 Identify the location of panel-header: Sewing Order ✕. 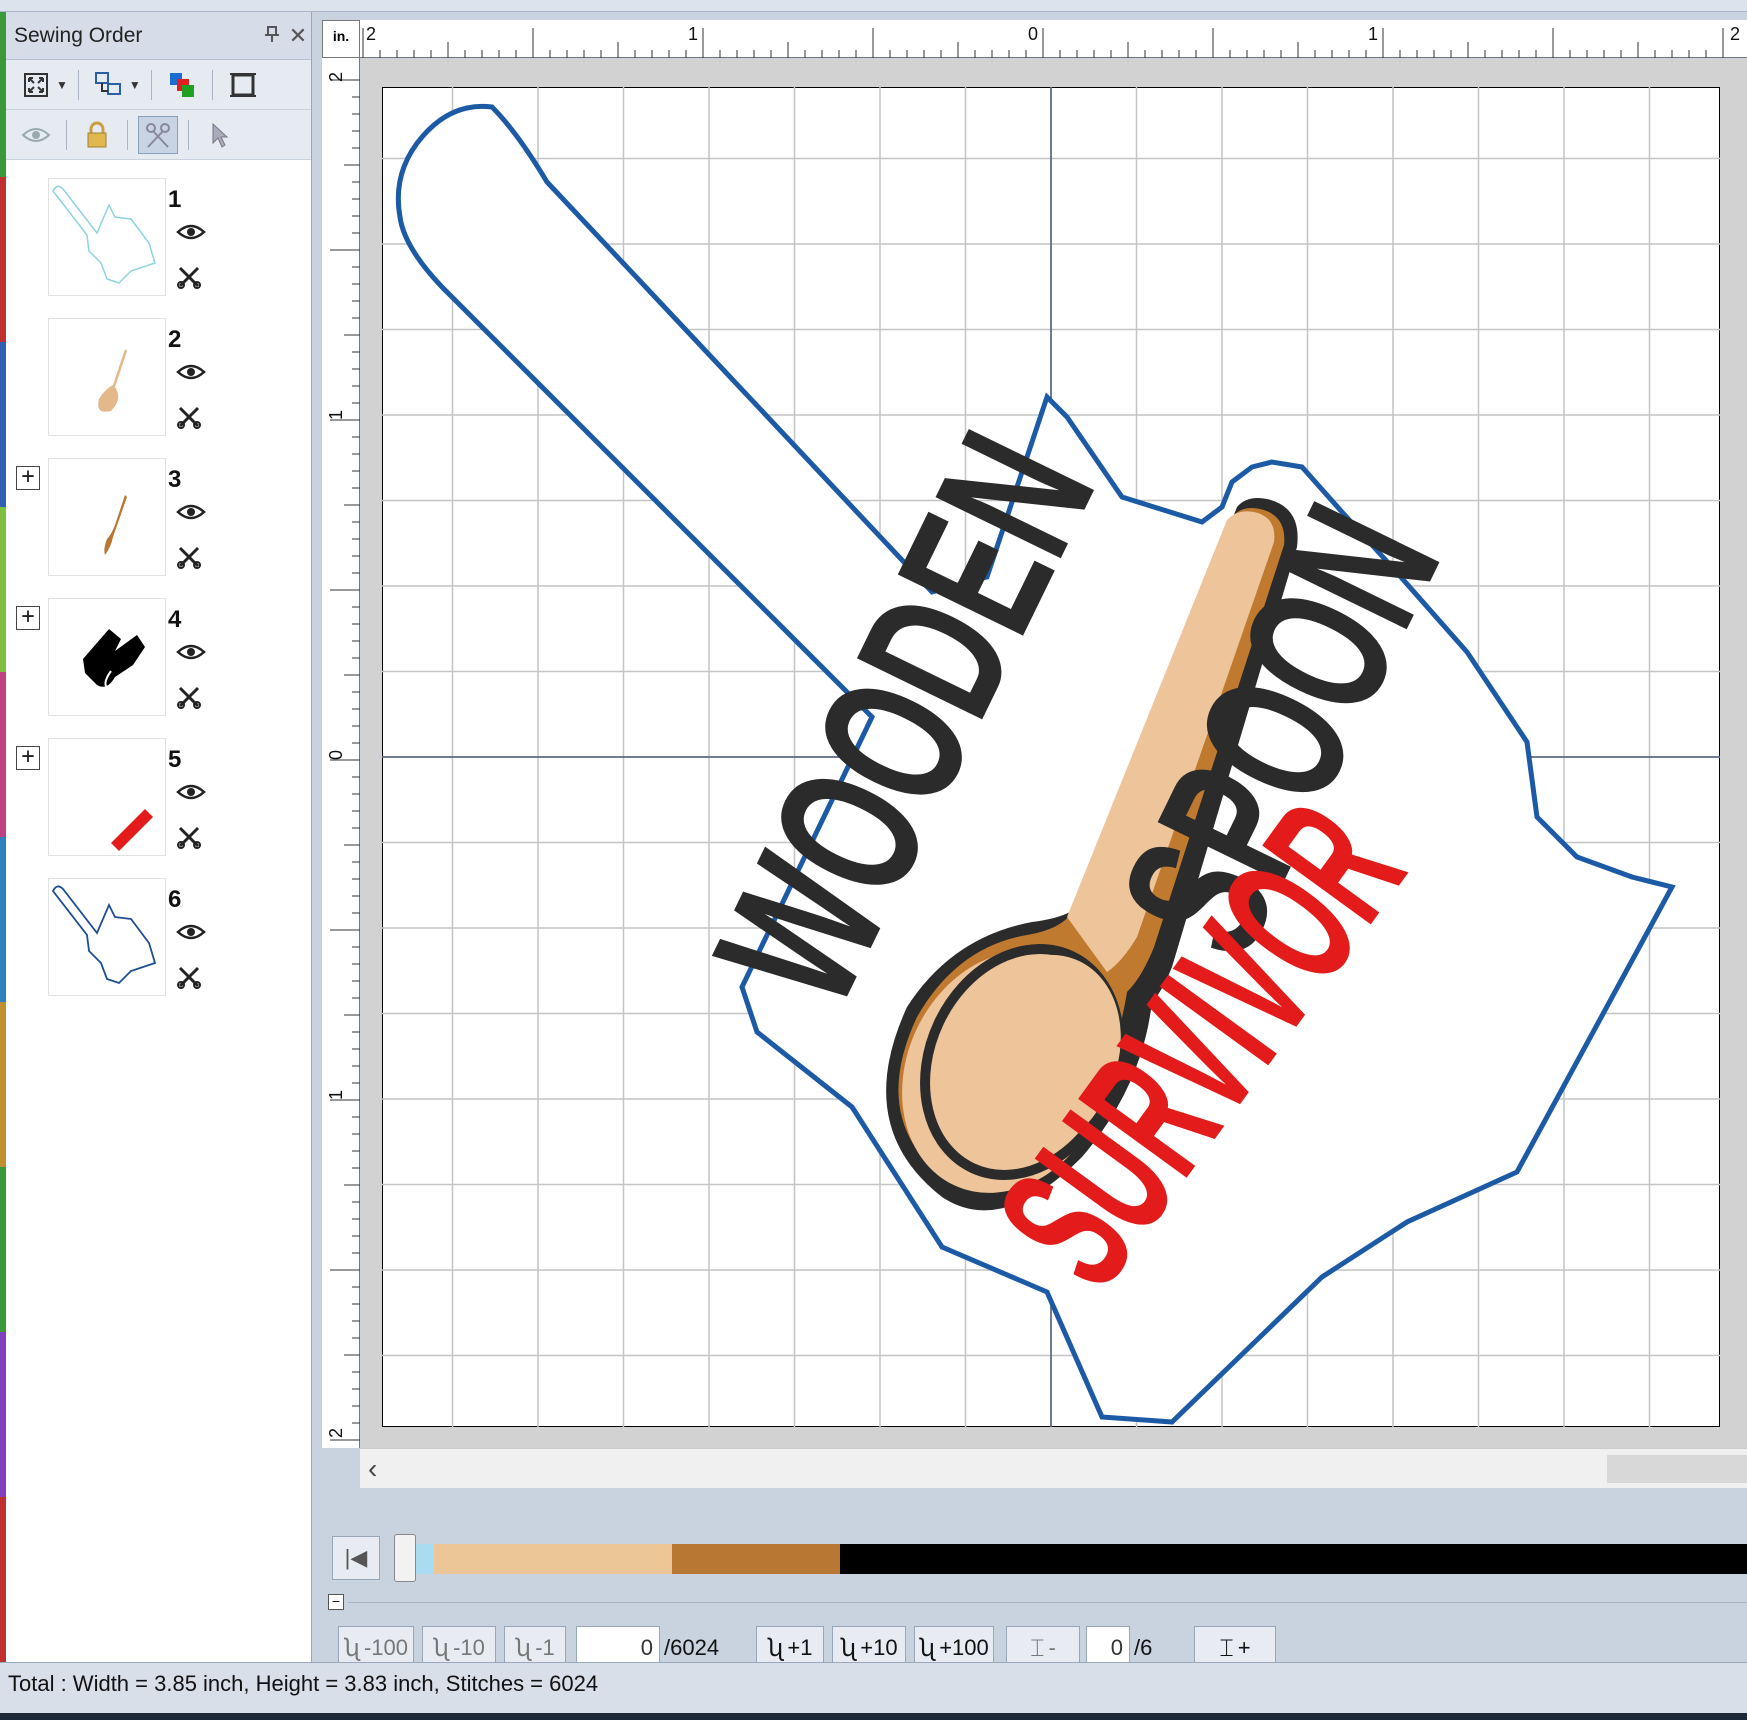
(158, 36).